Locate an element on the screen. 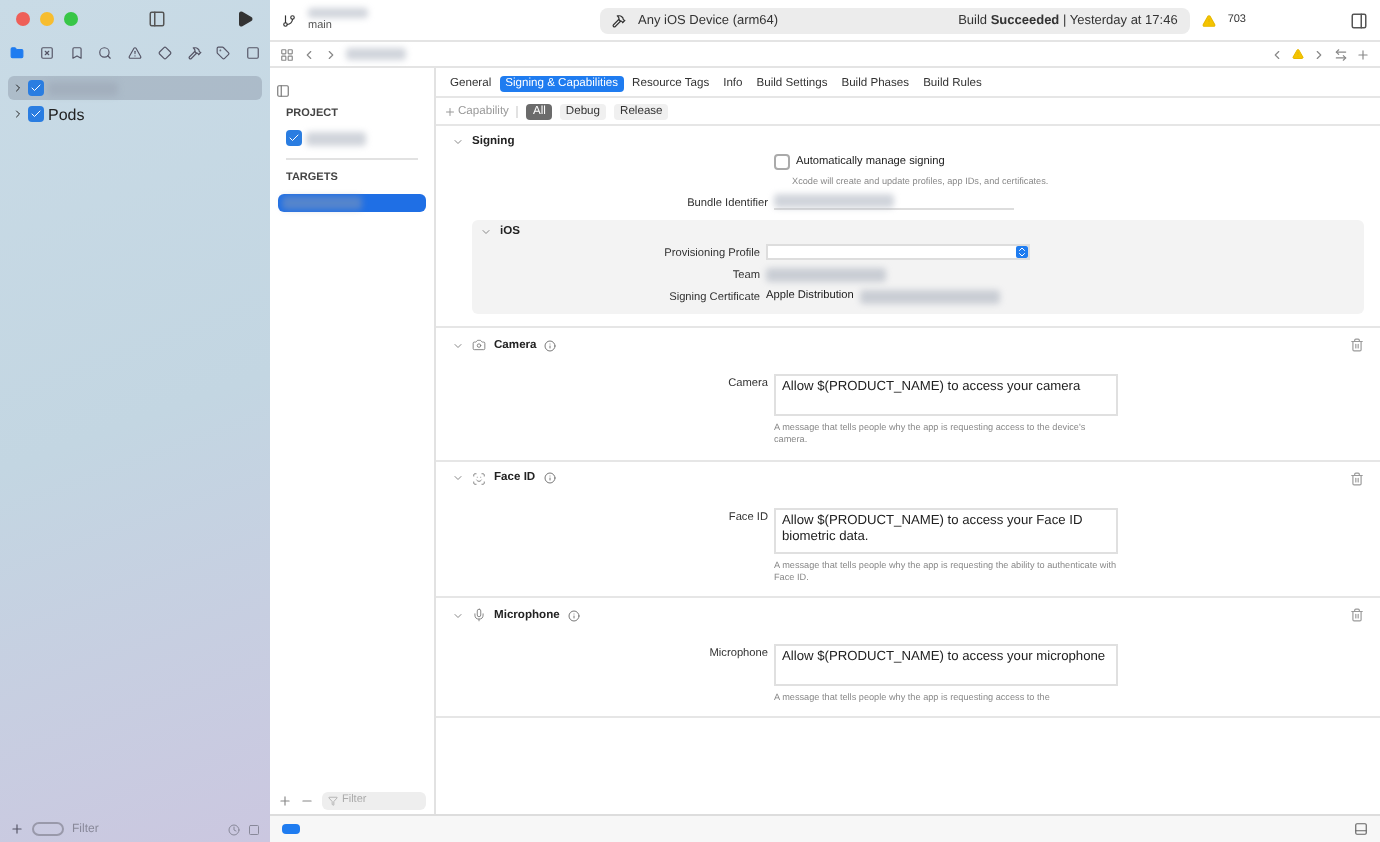 This screenshot has height=842, width=1380. search-icon is located at coordinates (105, 52).